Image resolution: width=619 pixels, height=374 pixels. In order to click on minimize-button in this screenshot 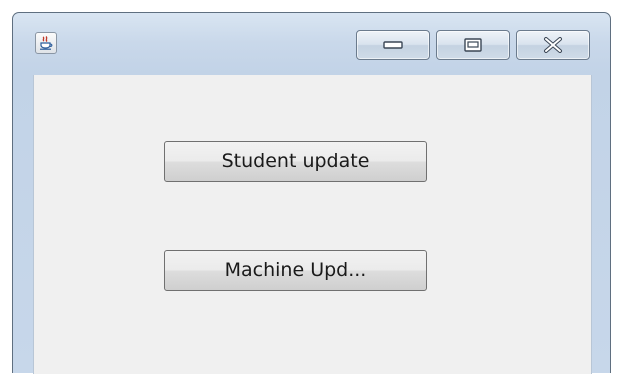, I will do `click(393, 45)`.